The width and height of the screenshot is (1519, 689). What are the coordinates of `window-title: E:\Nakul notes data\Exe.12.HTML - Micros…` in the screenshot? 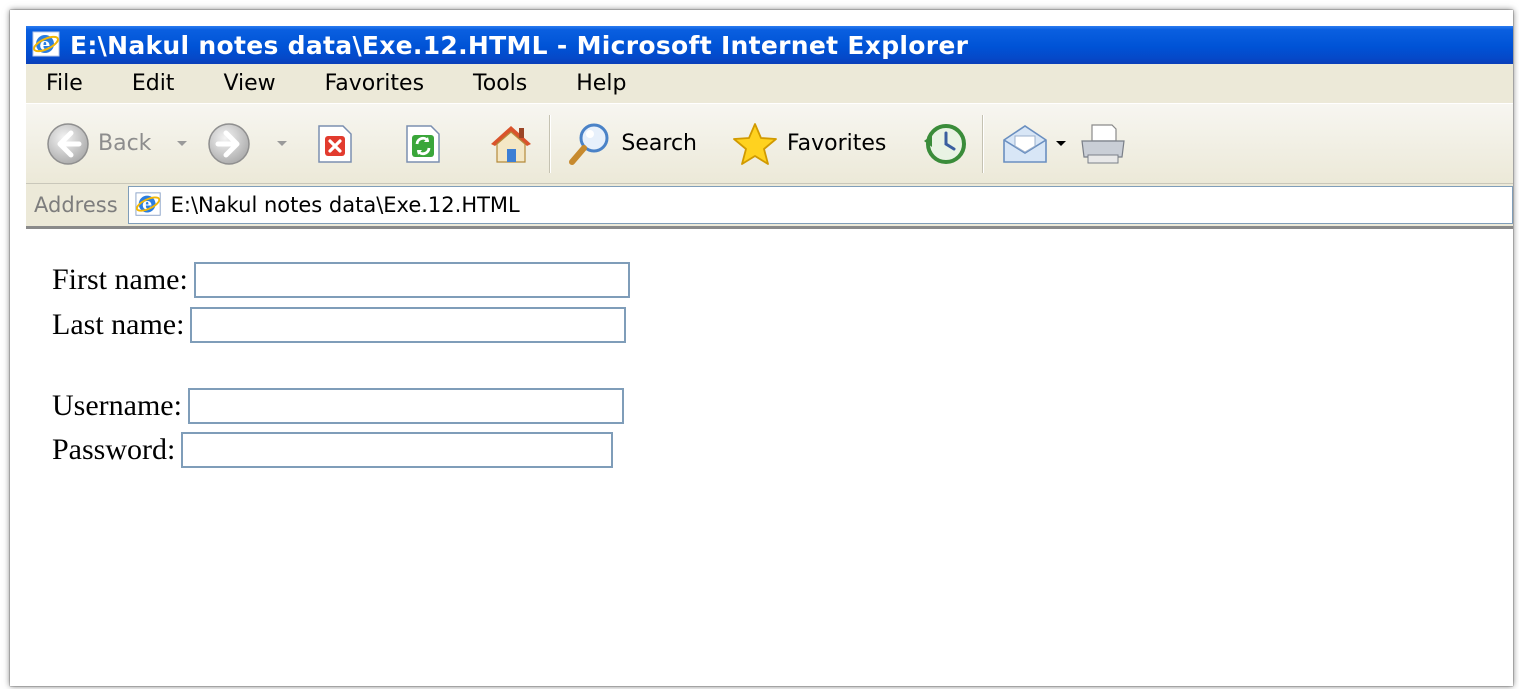 It's located at (519, 45).